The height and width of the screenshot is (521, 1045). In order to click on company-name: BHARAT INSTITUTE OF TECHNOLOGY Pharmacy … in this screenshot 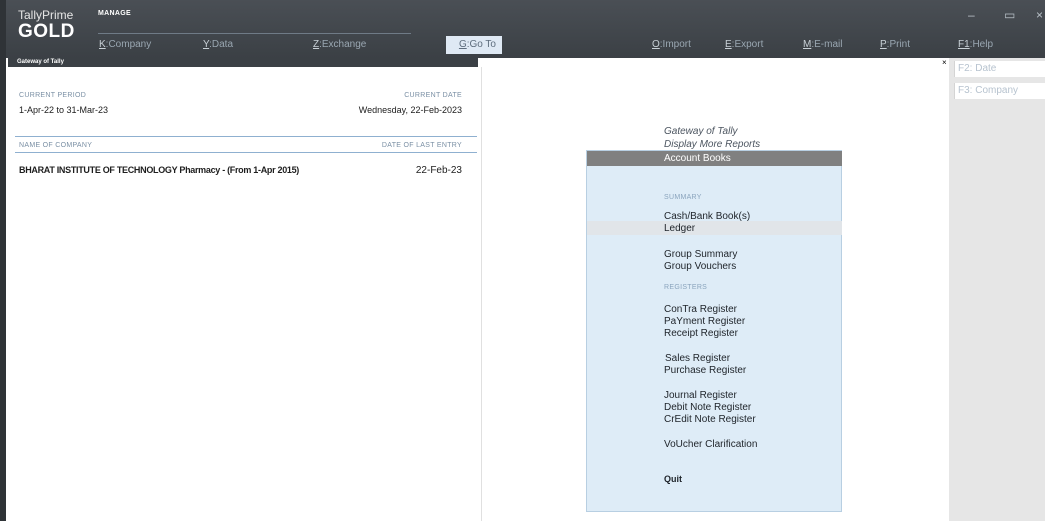, I will do `click(159, 170)`.